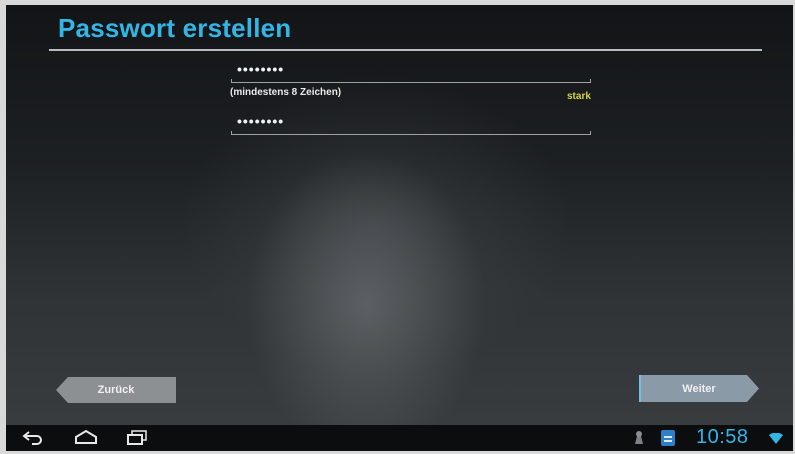 This screenshot has width=795, height=454. What do you see at coordinates (261, 121) in the screenshot?
I see `confirm-password-value: ••••••••` at bounding box center [261, 121].